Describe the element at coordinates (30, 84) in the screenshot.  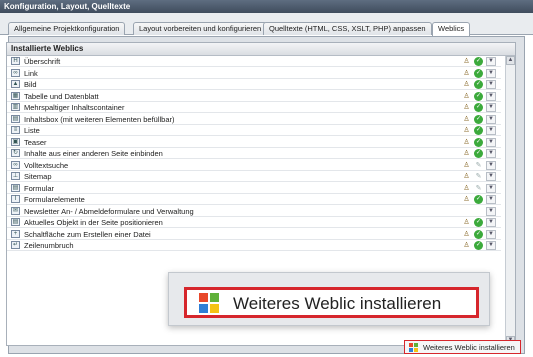
I see `weblic-label: Bild` at that location.